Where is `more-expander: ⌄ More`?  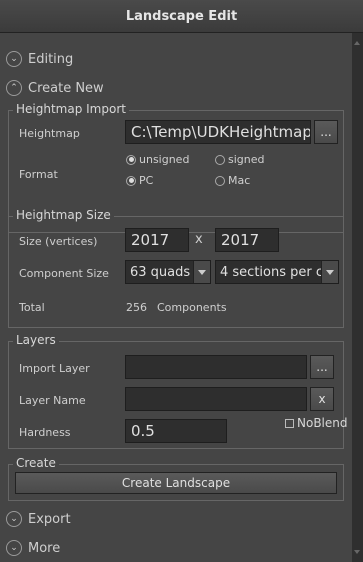 more-expander: ⌄ More is located at coordinates (33, 548).